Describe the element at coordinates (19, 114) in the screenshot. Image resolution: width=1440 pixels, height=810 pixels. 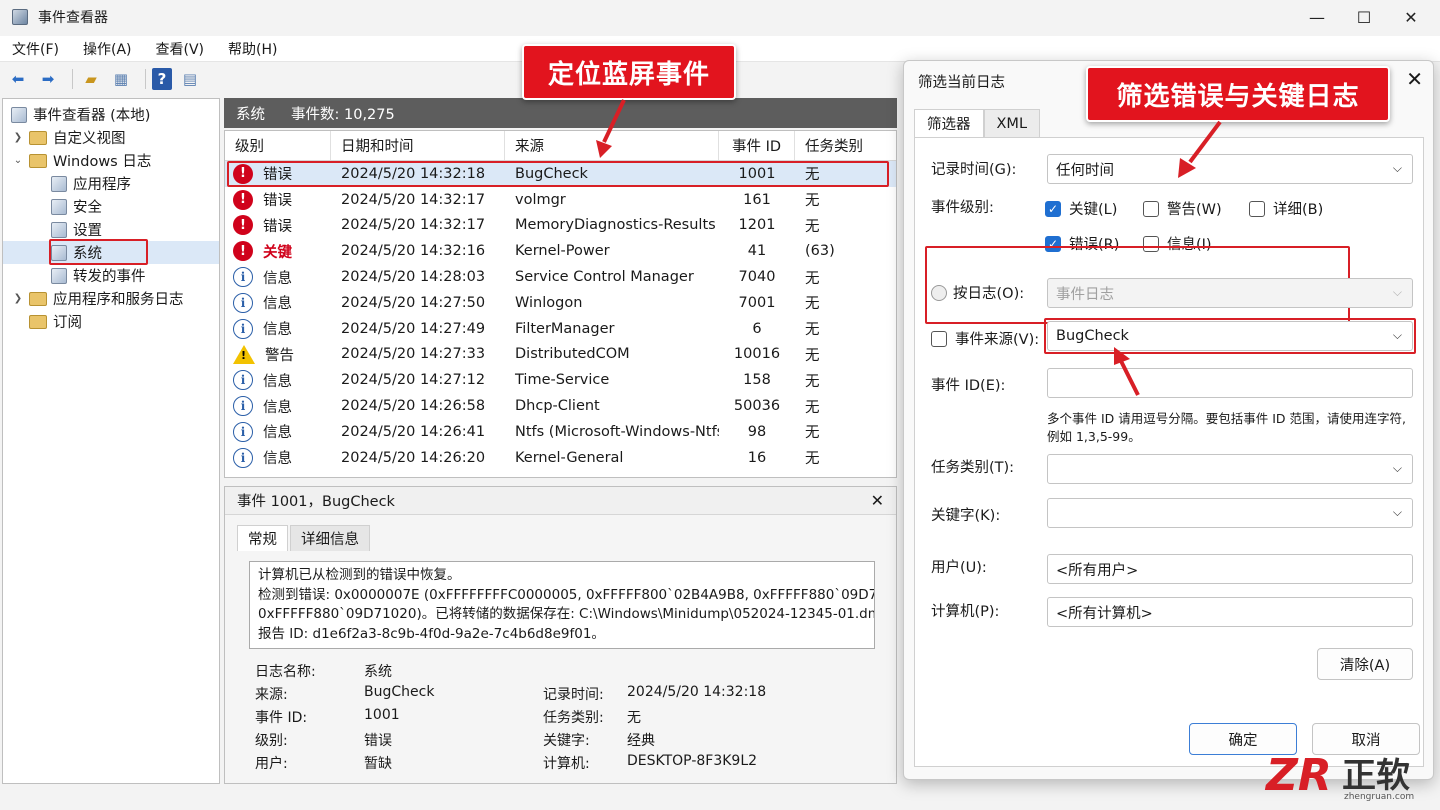
I see `event-viewer-icon` at that location.